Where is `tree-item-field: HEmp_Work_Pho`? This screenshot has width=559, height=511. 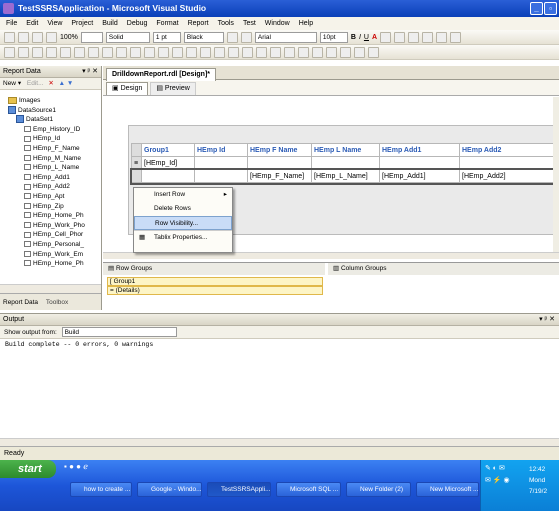 tree-item-field: HEmp_Work_Pho is located at coordinates (50, 226).